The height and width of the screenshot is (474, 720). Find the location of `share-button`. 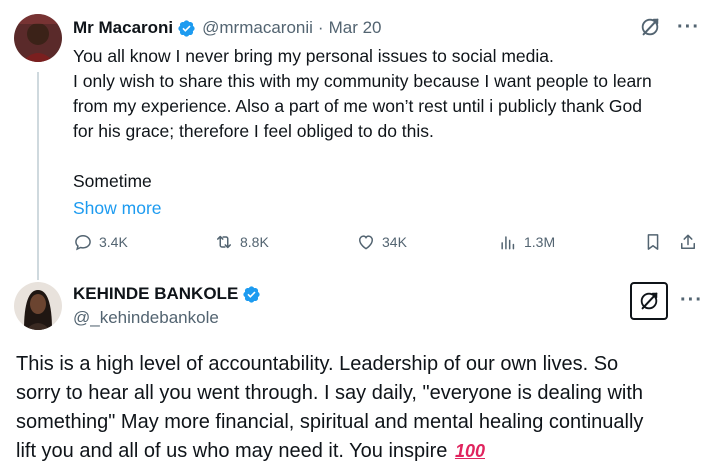

share-button is located at coordinates (688, 242).